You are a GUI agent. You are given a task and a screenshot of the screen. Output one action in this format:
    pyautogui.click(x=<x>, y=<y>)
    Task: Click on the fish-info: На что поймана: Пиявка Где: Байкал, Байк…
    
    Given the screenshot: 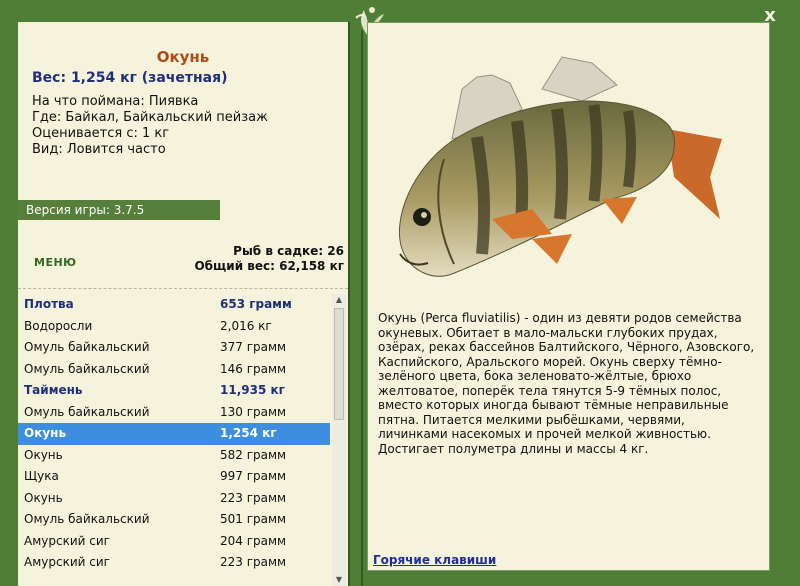 What is the action you would take?
    pyautogui.click(x=150, y=126)
    